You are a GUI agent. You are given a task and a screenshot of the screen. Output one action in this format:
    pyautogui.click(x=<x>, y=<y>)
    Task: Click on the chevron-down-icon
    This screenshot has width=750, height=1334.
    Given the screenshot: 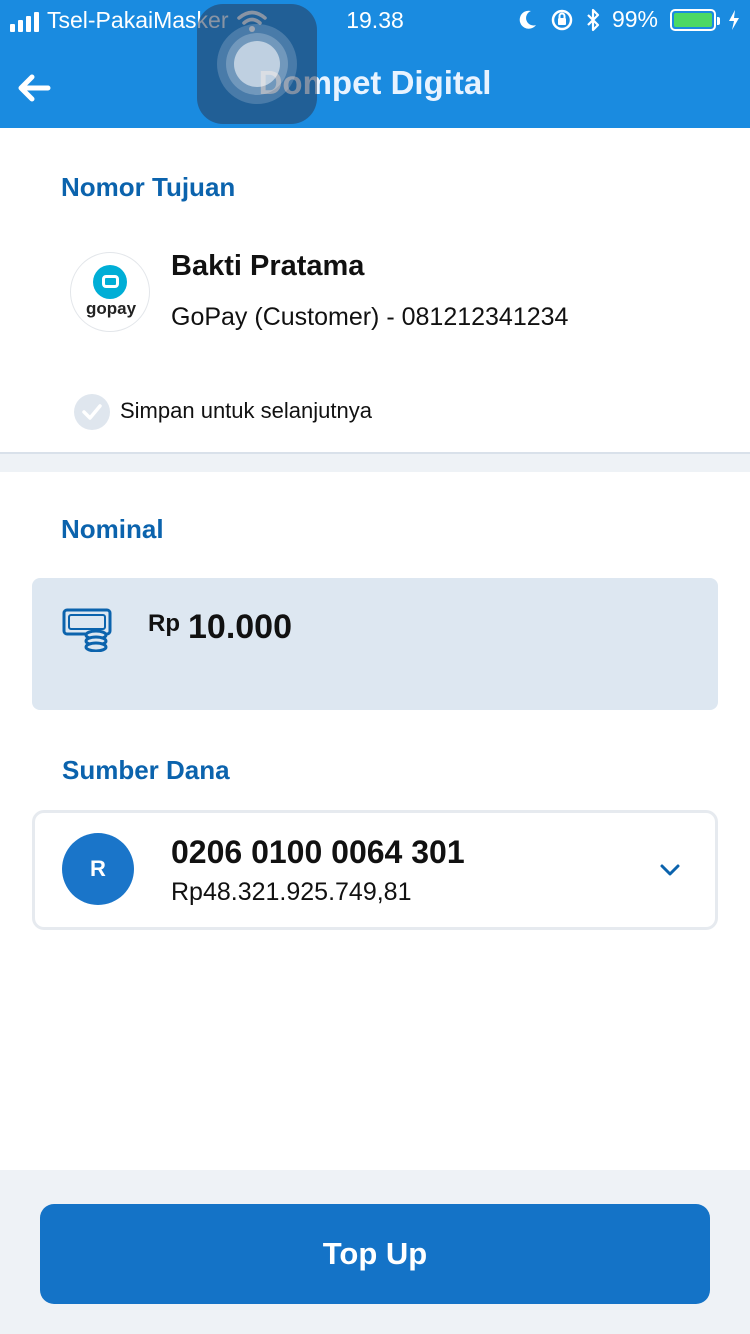 What is the action you would take?
    pyautogui.click(x=670, y=870)
    